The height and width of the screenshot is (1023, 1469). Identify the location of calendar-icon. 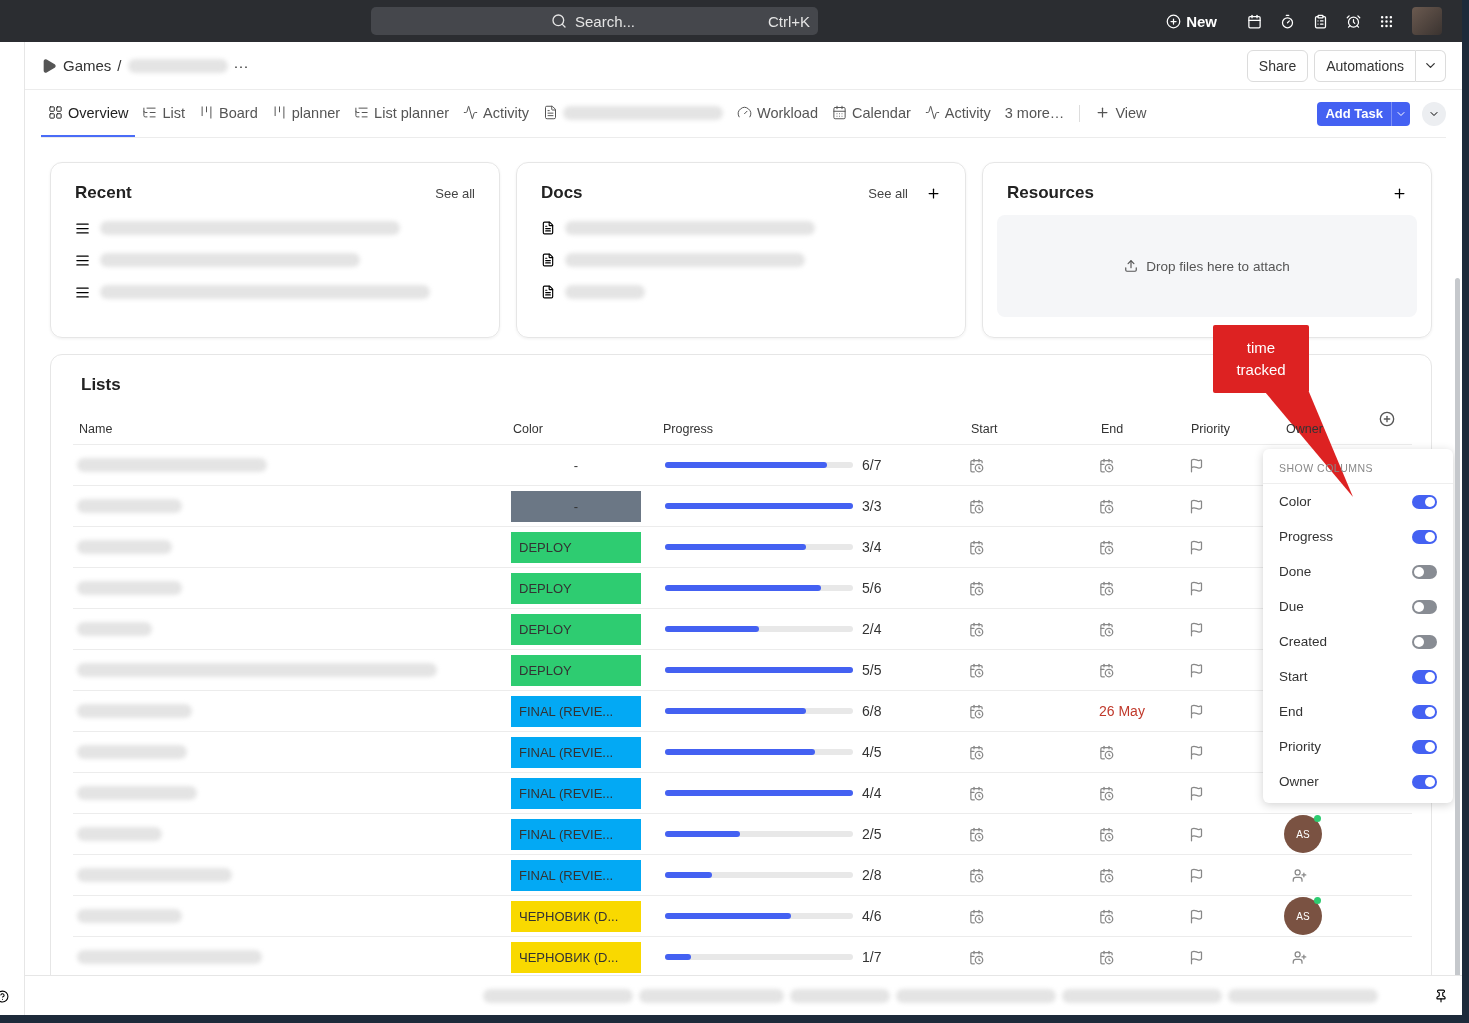
(1254, 21).